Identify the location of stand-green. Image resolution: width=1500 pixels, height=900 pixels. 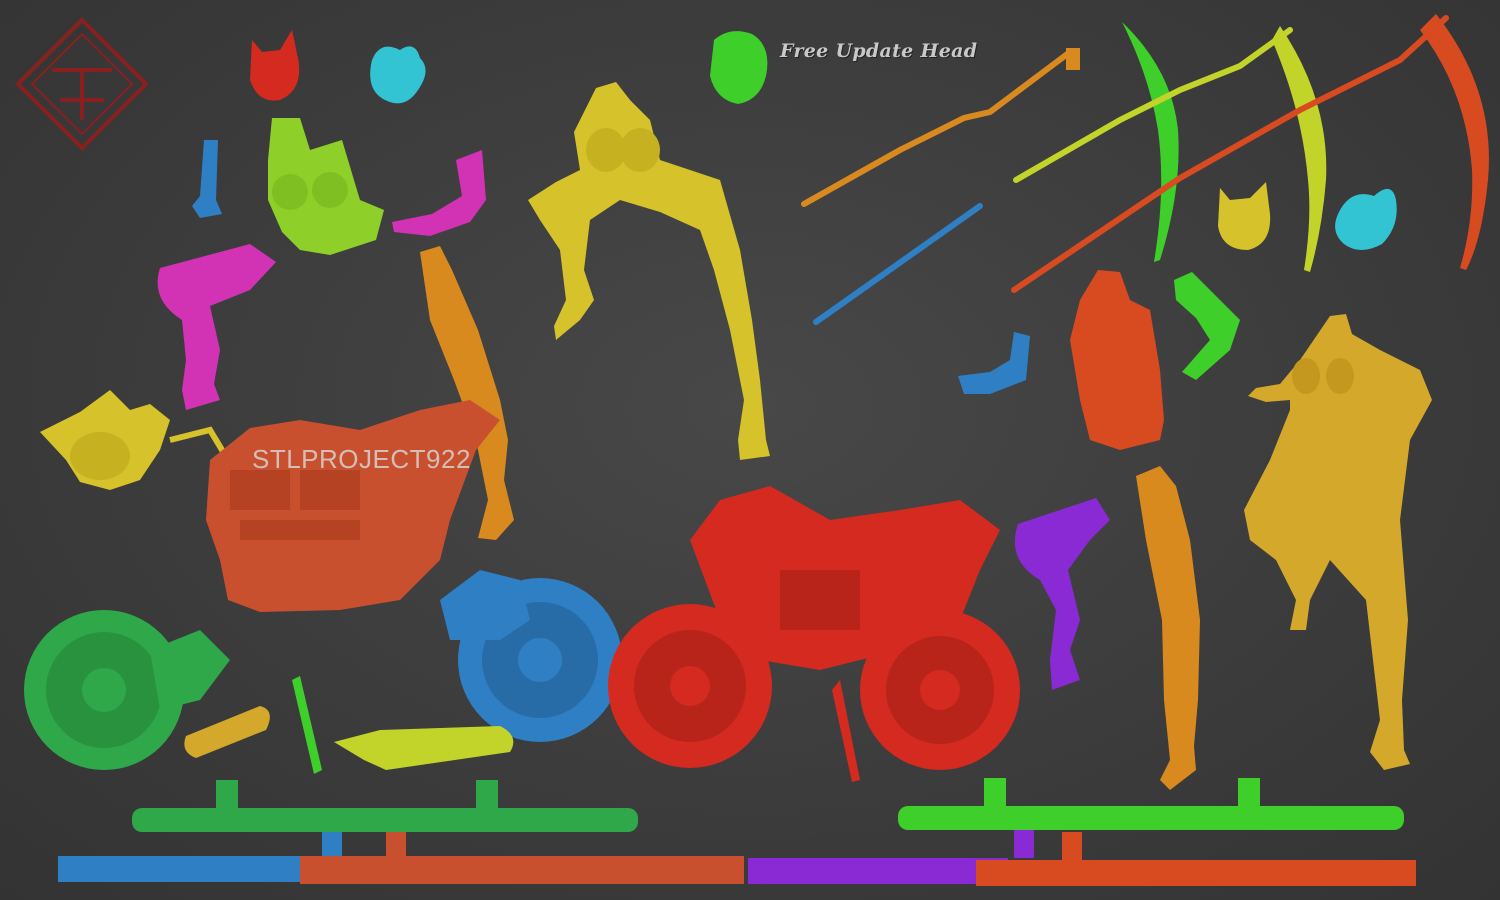
(307, 725).